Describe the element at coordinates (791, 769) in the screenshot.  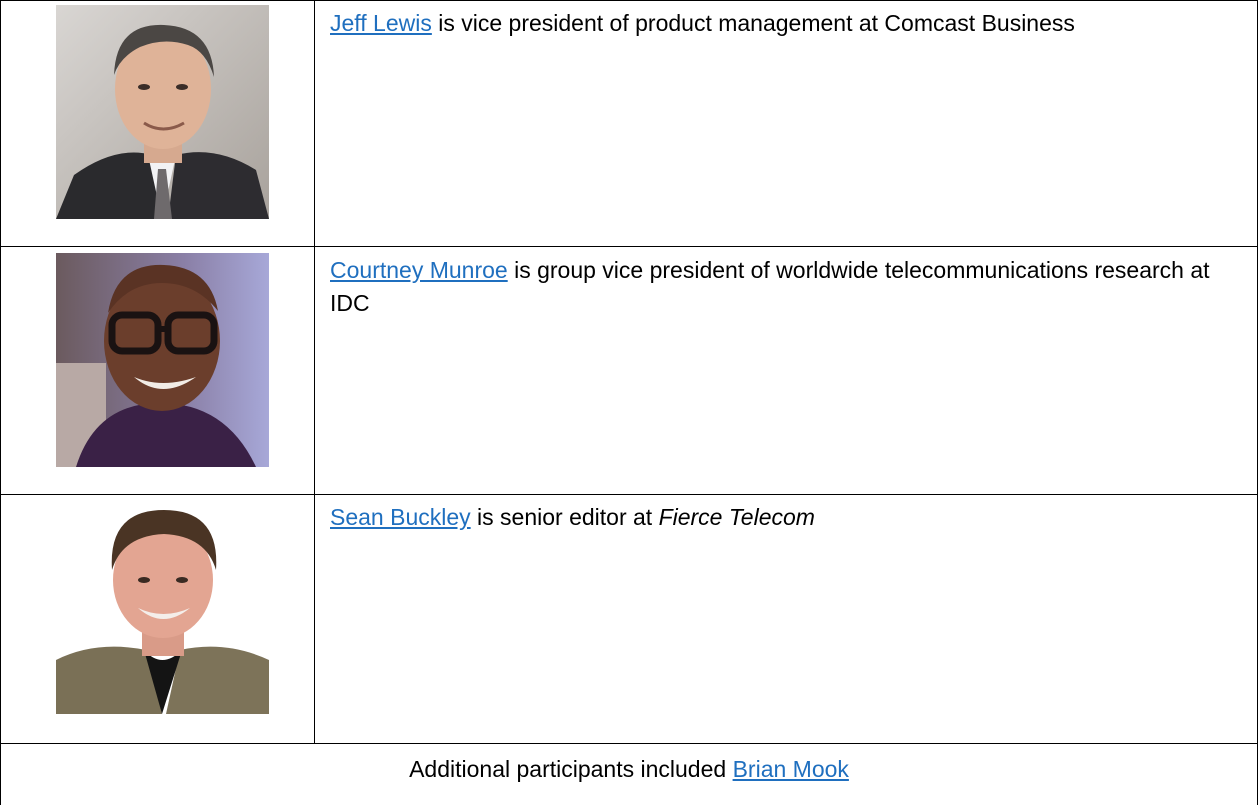
I see `participant-link-brian-mook: Brian Mook` at that location.